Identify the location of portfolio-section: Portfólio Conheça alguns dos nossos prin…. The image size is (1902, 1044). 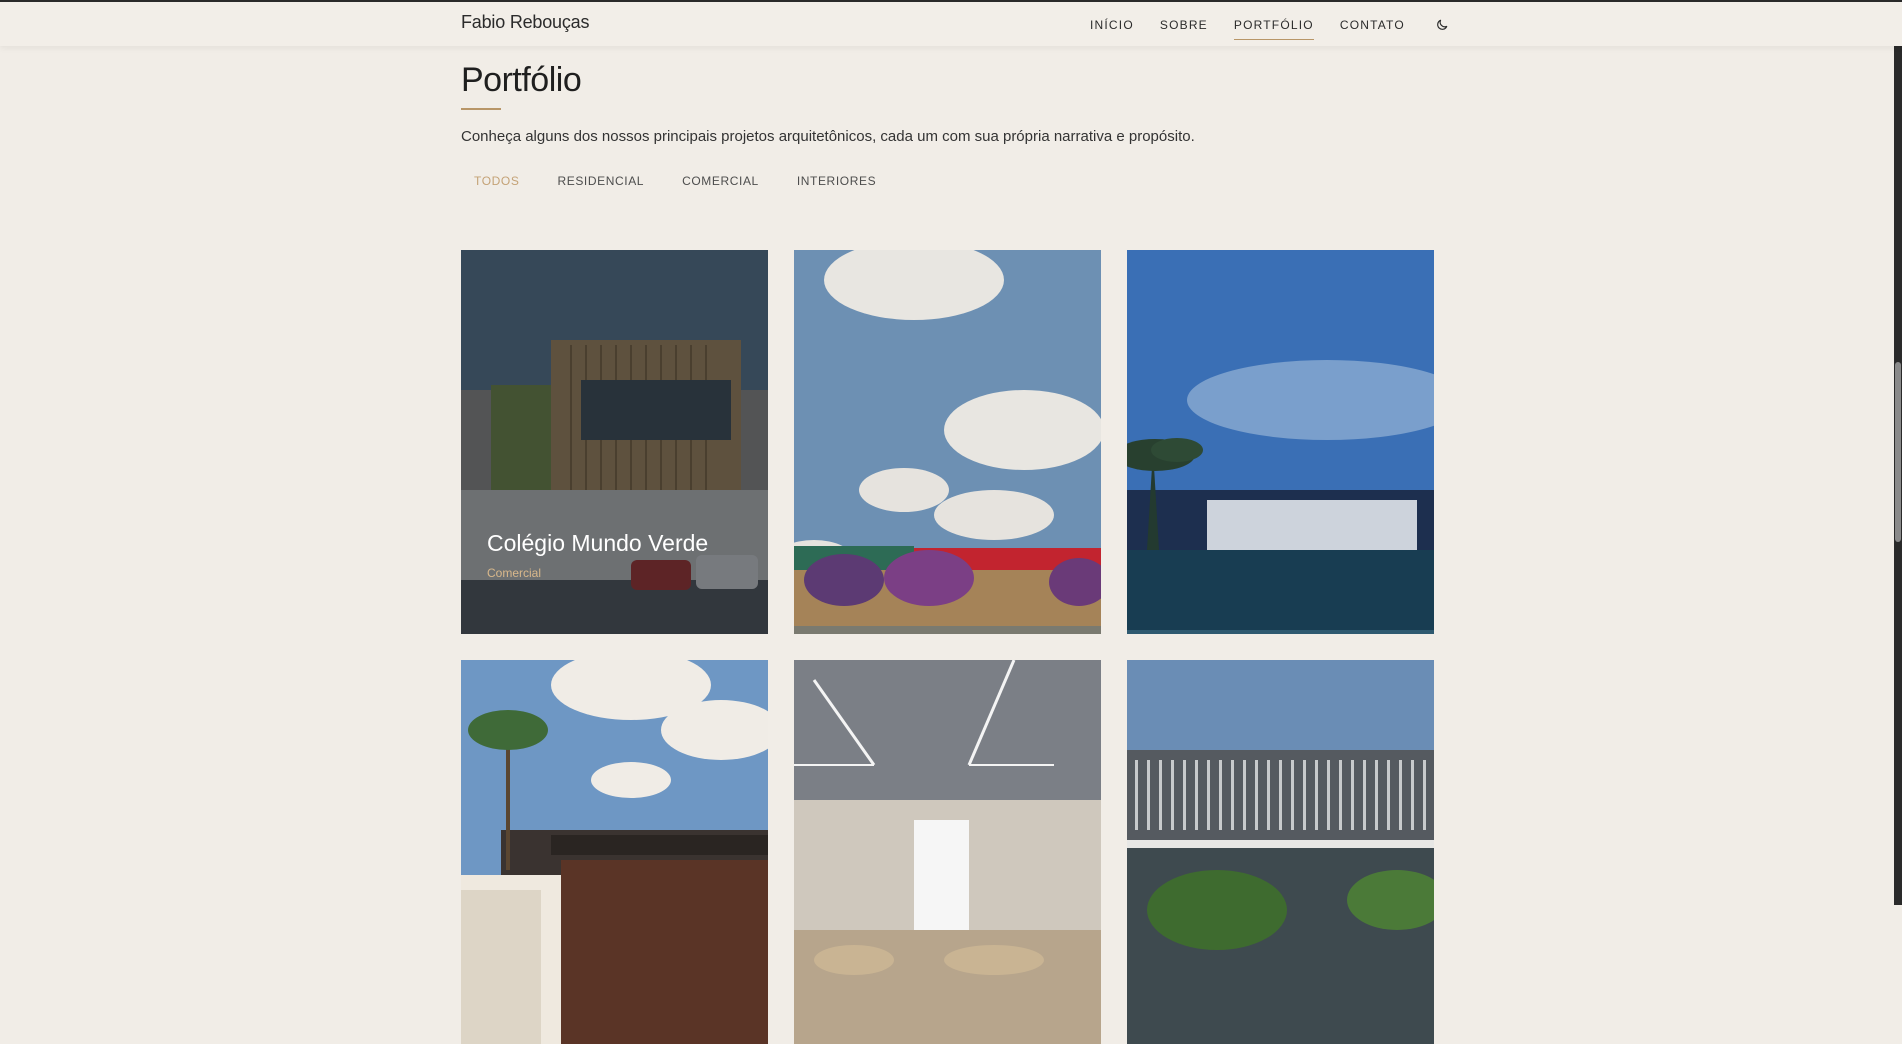
(947, 124).